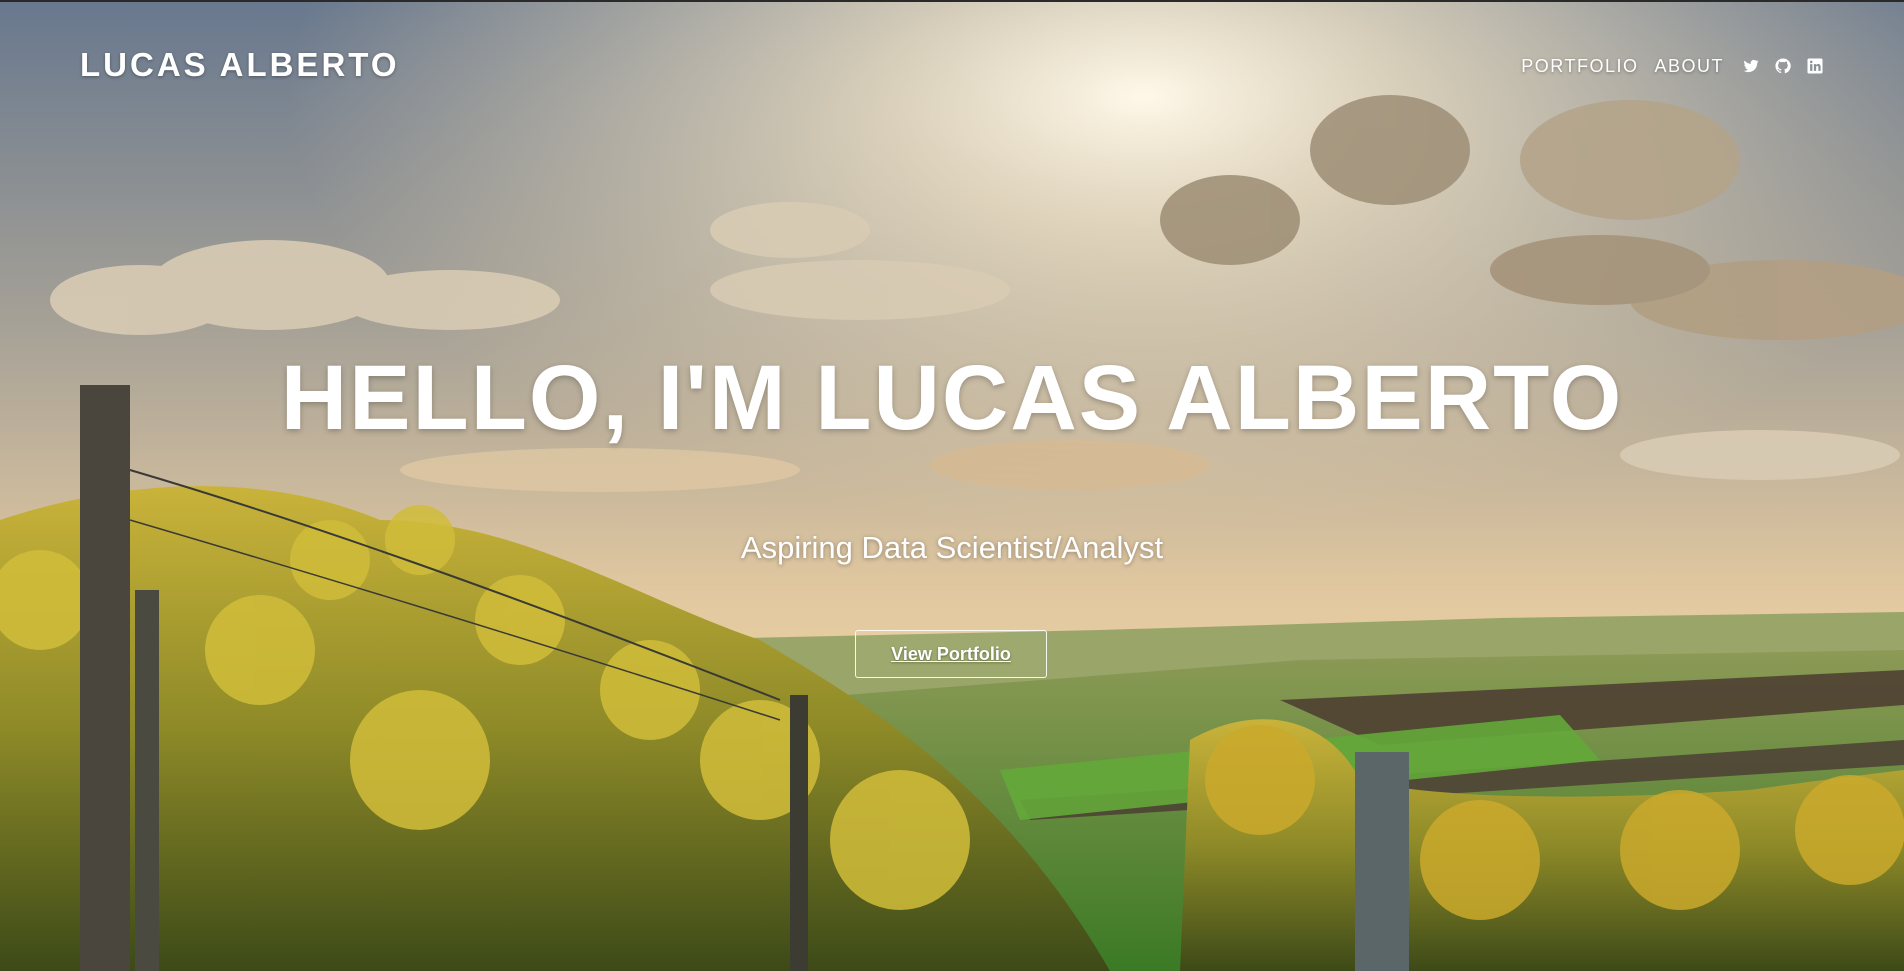 Image resolution: width=1904 pixels, height=971 pixels. I want to click on twitter-icon, so click(1751, 66).